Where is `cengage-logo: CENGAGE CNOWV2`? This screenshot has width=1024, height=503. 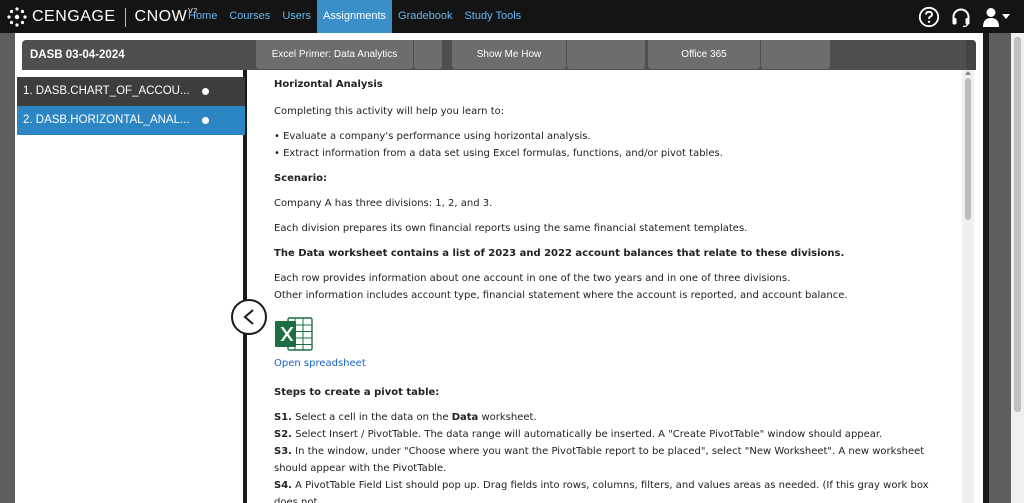 cengage-logo: CENGAGE CNOWV2 is located at coordinates (102, 17).